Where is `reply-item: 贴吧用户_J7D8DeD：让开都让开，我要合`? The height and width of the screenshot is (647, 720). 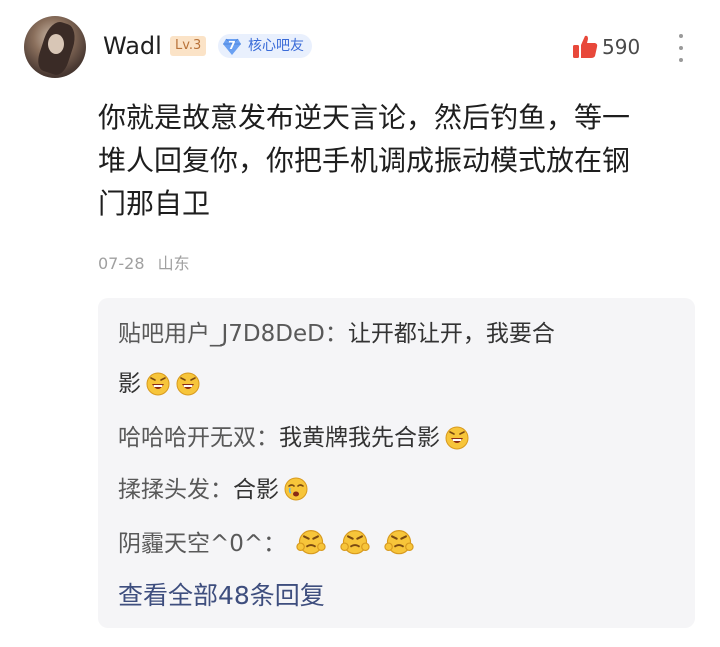
reply-item: 贴吧用户_J7D8DeD：让开都让开，我要合 is located at coordinates (336, 334).